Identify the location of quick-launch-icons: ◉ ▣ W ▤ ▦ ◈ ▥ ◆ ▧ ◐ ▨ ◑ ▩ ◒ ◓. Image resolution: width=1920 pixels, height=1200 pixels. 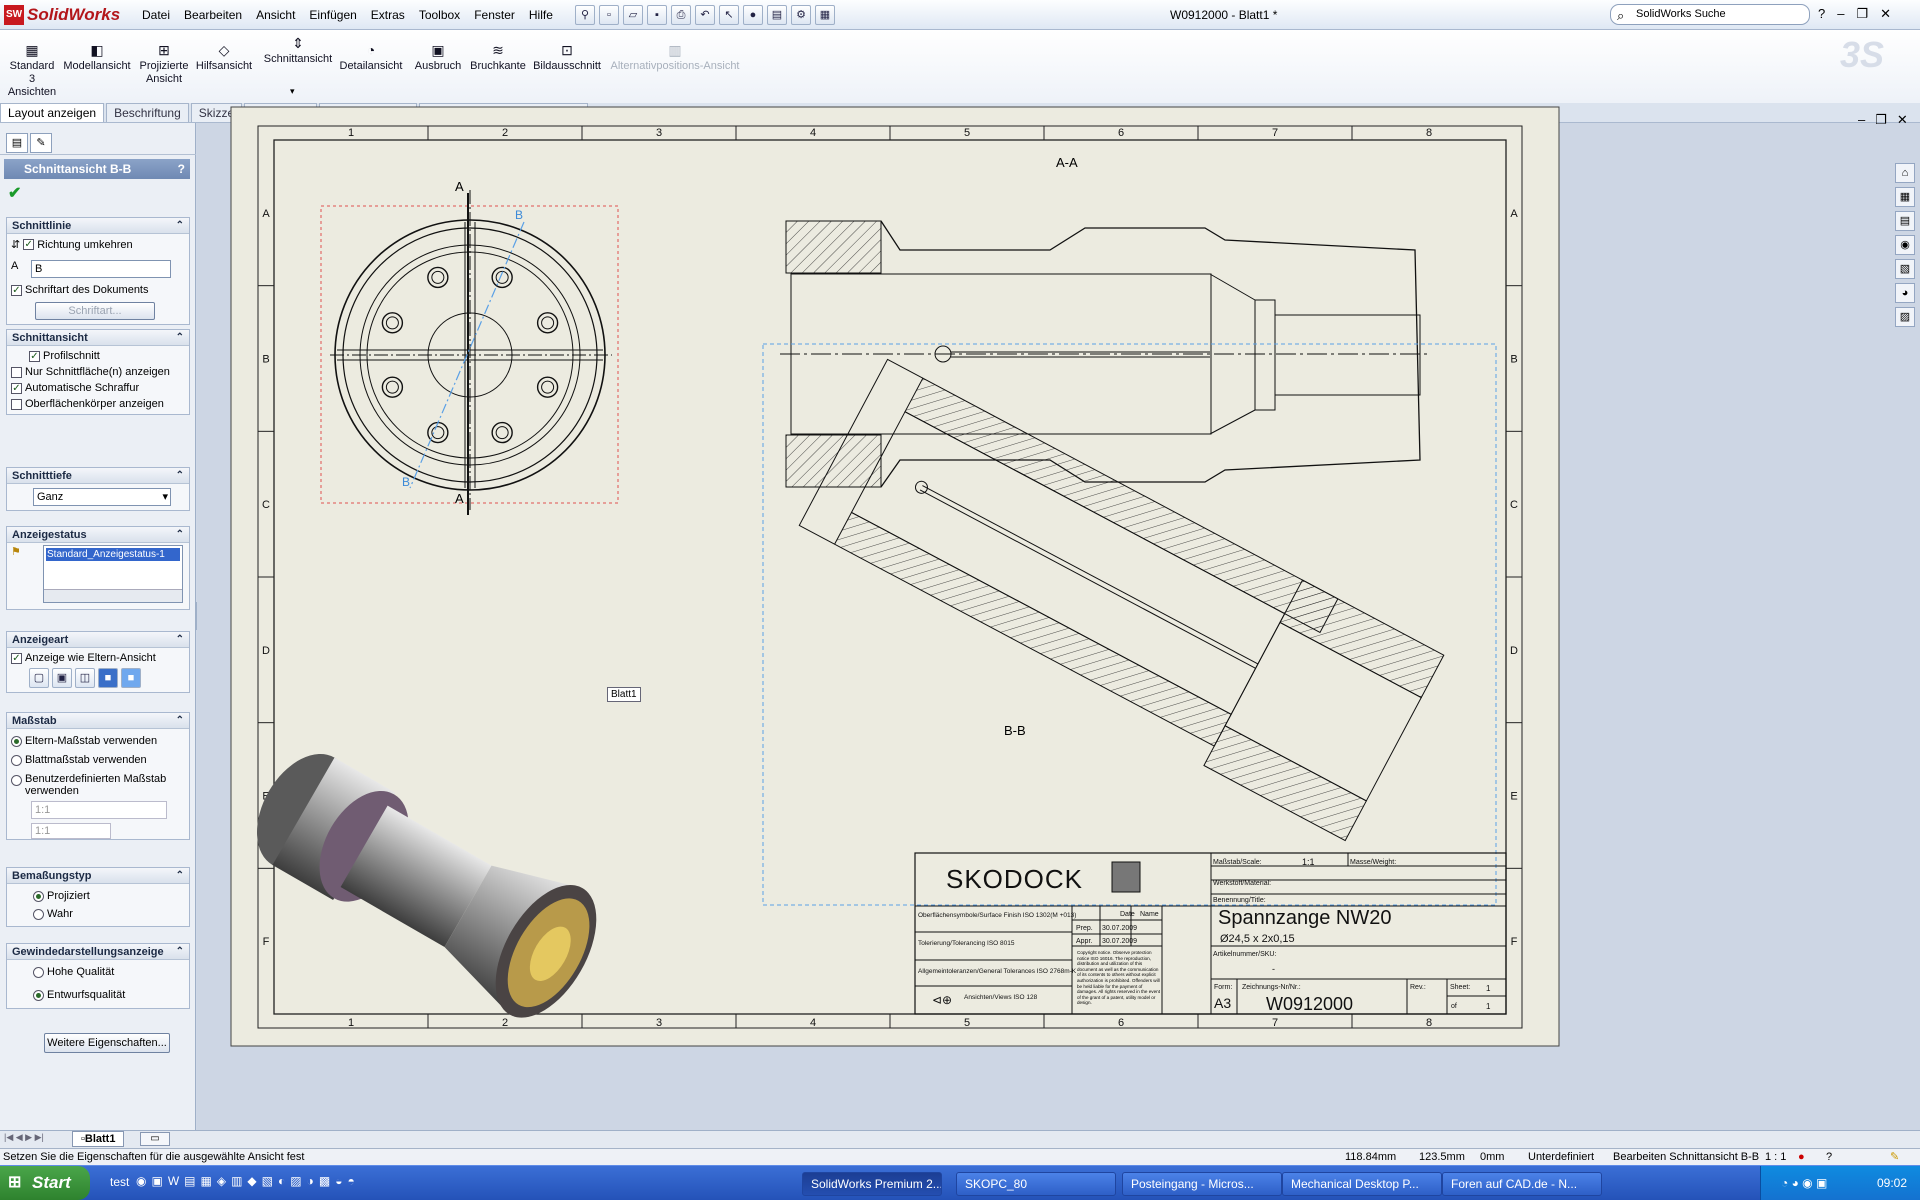
(245, 1181).